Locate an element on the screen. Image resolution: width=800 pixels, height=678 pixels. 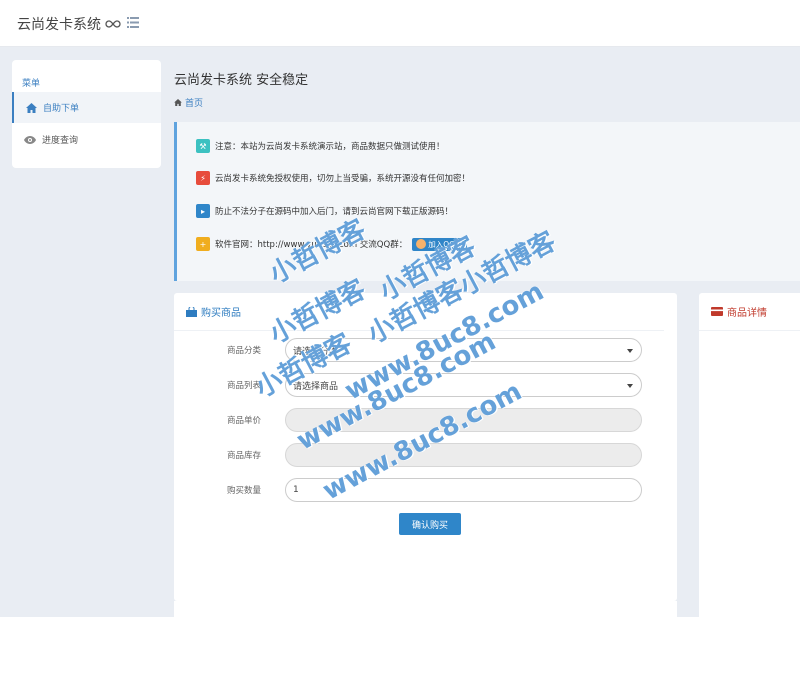
price-field is located at coordinates (463, 420).